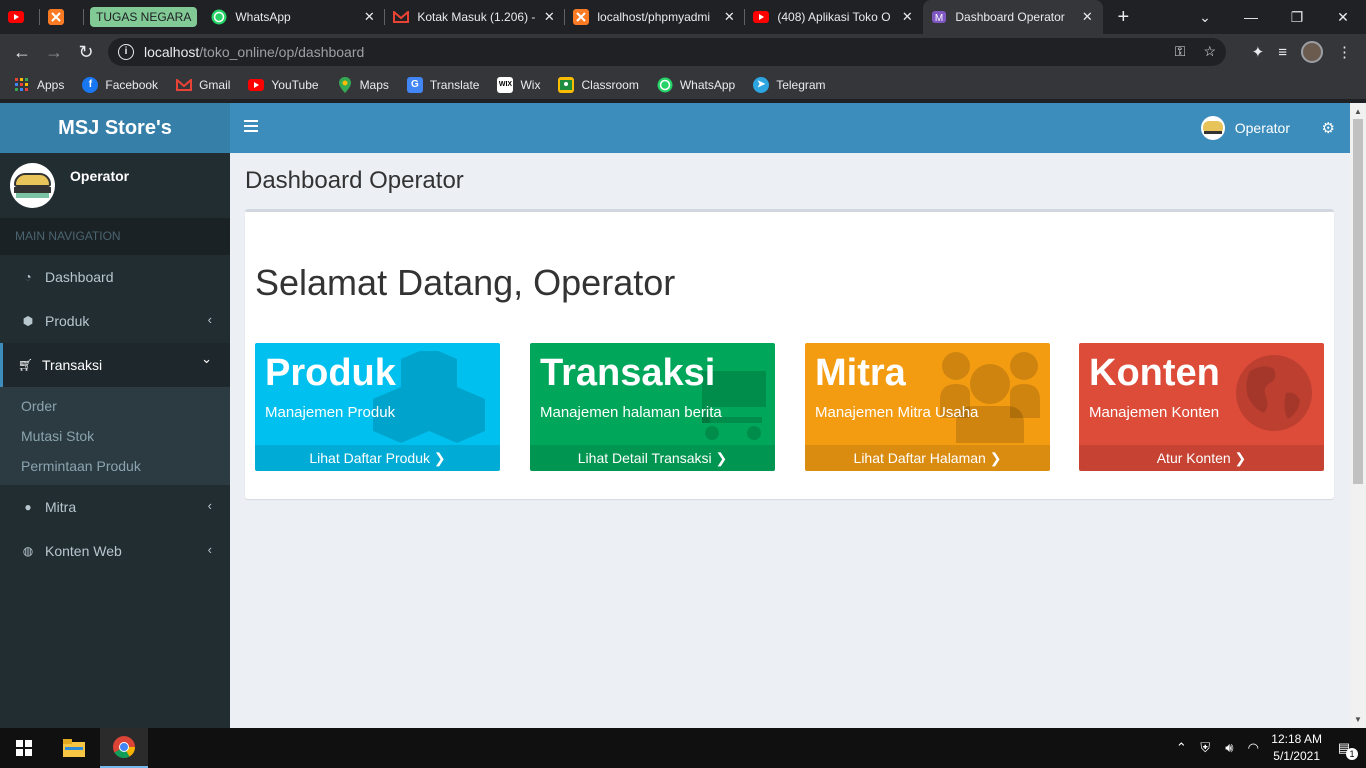 This screenshot has width=1366, height=768. I want to click on scrollbar-thumb, so click(1358, 301).